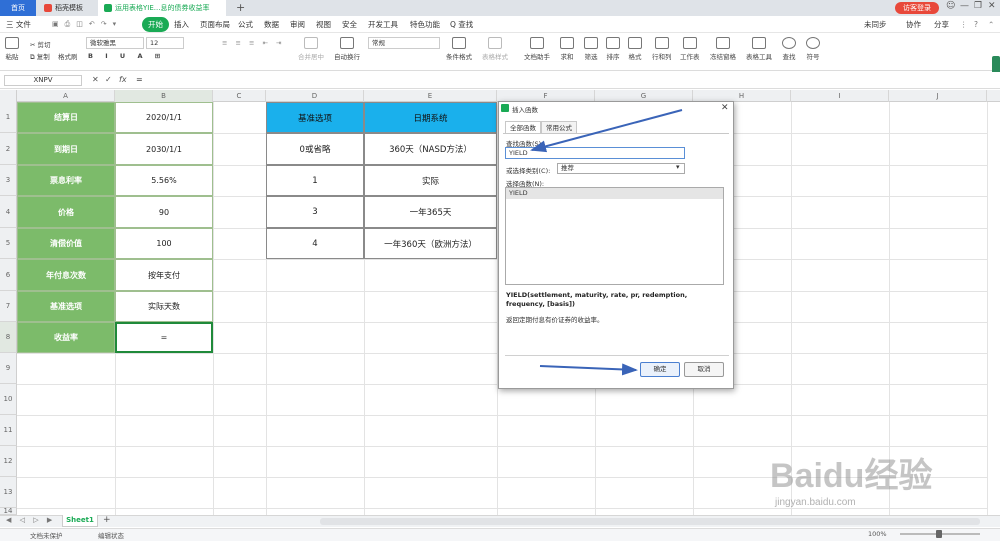 Image resolution: width=1000 pixels, height=541 pixels. I want to click on arrow-to-search-input, so click(606, 131).